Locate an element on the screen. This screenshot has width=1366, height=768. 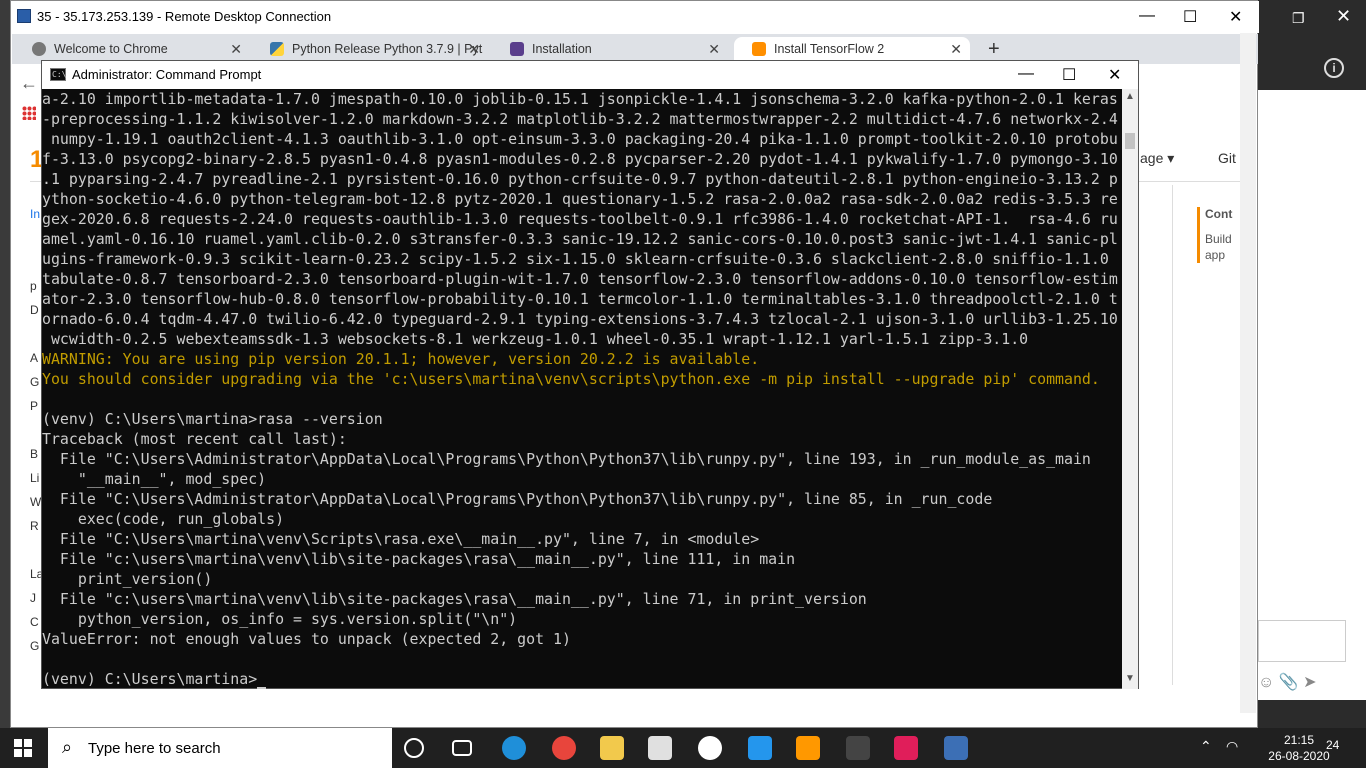
console-line: print_version() is located at coordinates (127, 579).